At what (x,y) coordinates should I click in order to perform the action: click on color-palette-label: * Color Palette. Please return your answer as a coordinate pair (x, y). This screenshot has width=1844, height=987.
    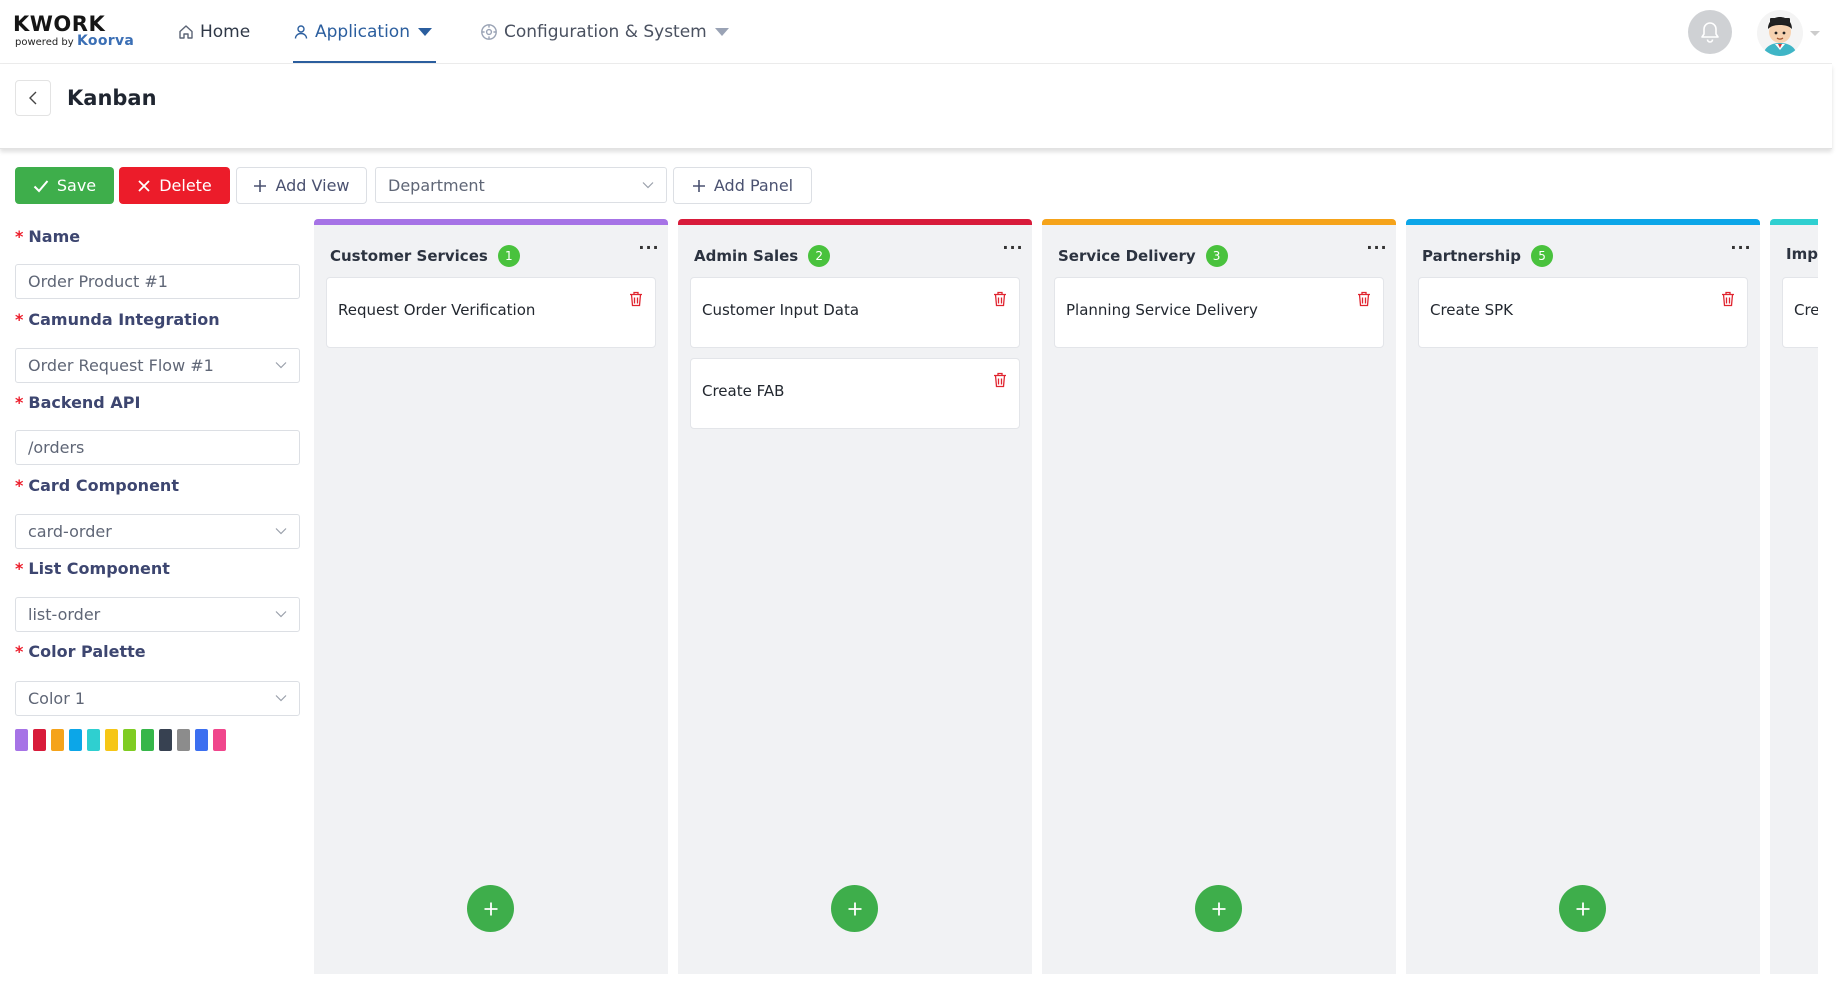
    Looking at the image, I should click on (80, 651).